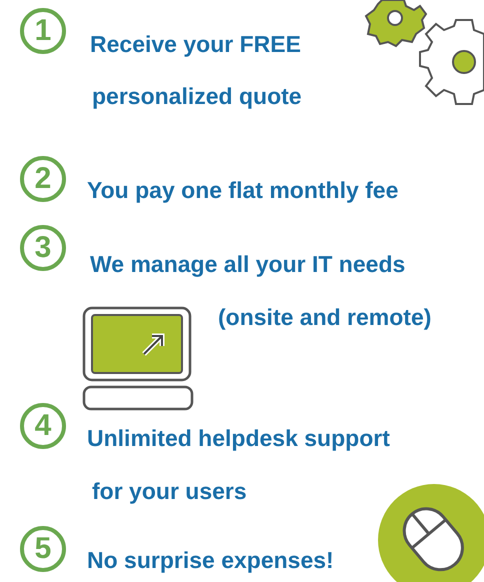 This screenshot has width=484, height=582. Describe the element at coordinates (43, 31) in the screenshot. I see `step-number: 1` at that location.